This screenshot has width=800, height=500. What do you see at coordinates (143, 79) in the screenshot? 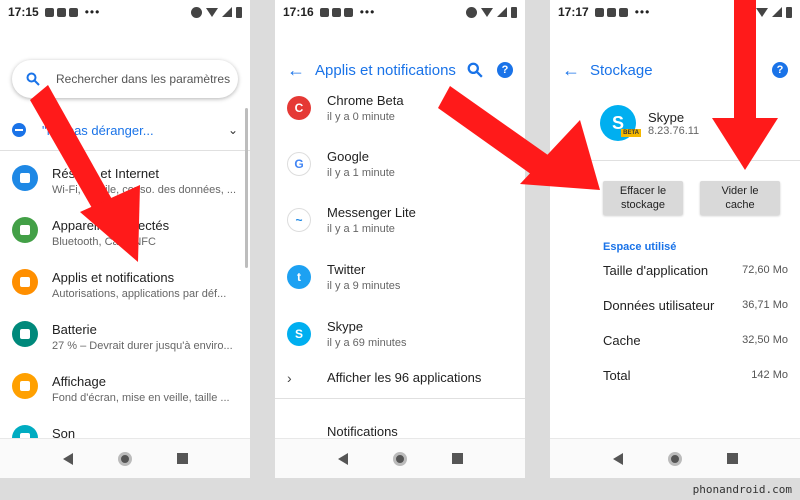
I see `search-placeholder: Rechercher dans les paramètres` at bounding box center [143, 79].